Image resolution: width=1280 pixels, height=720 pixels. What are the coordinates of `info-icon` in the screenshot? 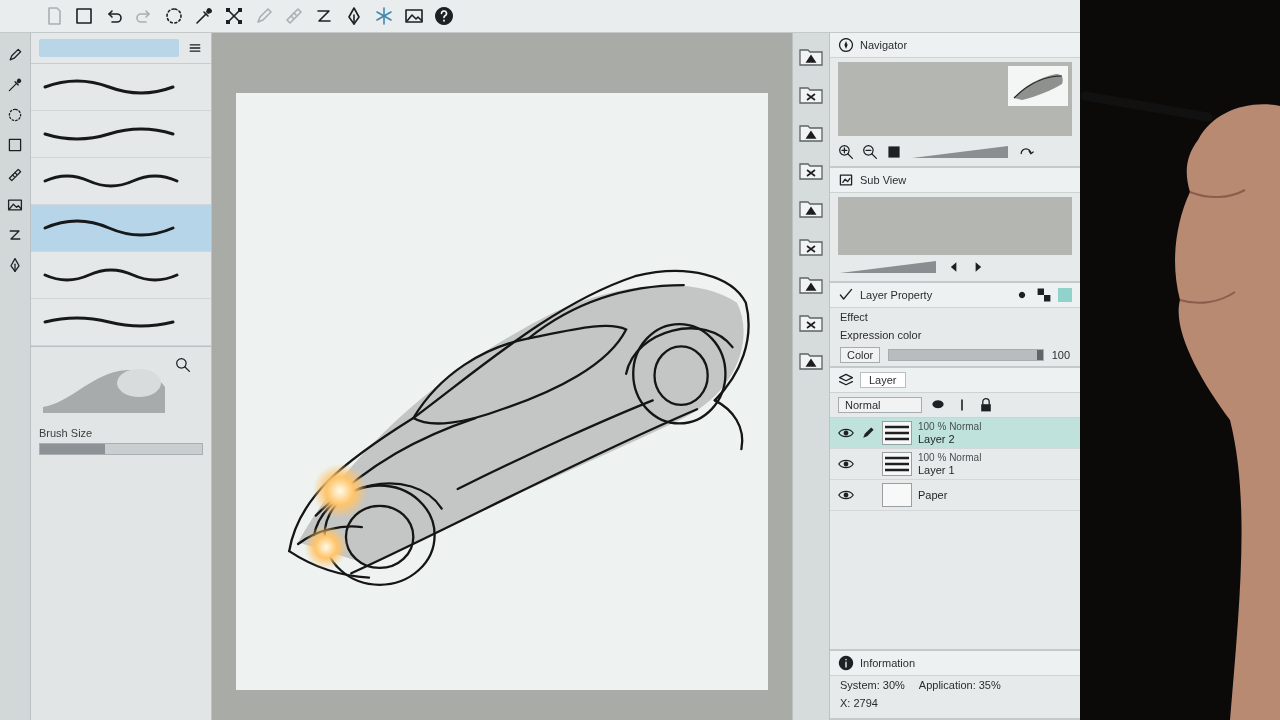 It's located at (846, 663).